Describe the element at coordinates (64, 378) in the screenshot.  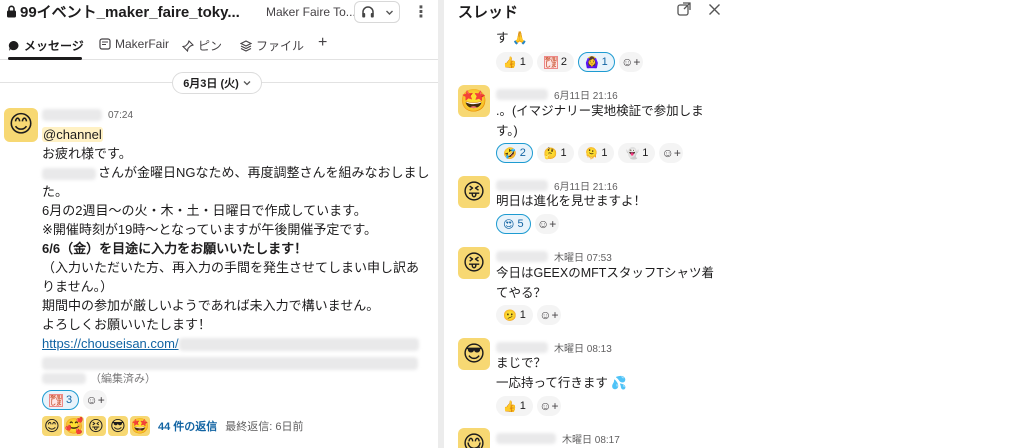
I see `redacted-text` at that location.